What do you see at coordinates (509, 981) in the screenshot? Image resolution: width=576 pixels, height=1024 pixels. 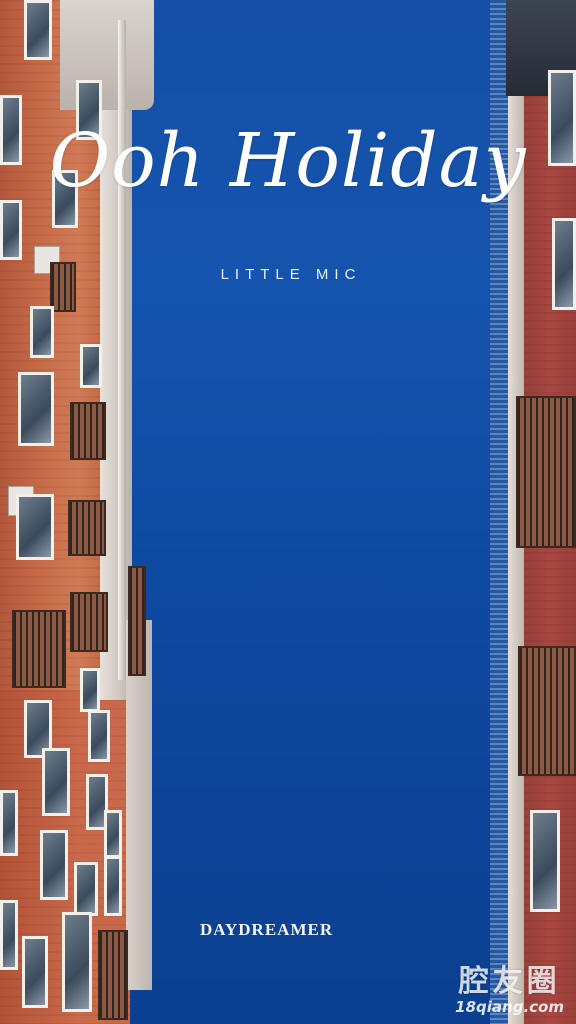 I see `watermark-logo-text: 腔友圈` at bounding box center [509, 981].